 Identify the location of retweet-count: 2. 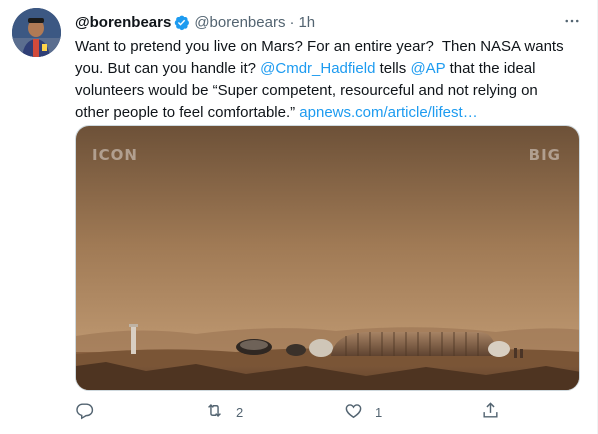
(240, 412).